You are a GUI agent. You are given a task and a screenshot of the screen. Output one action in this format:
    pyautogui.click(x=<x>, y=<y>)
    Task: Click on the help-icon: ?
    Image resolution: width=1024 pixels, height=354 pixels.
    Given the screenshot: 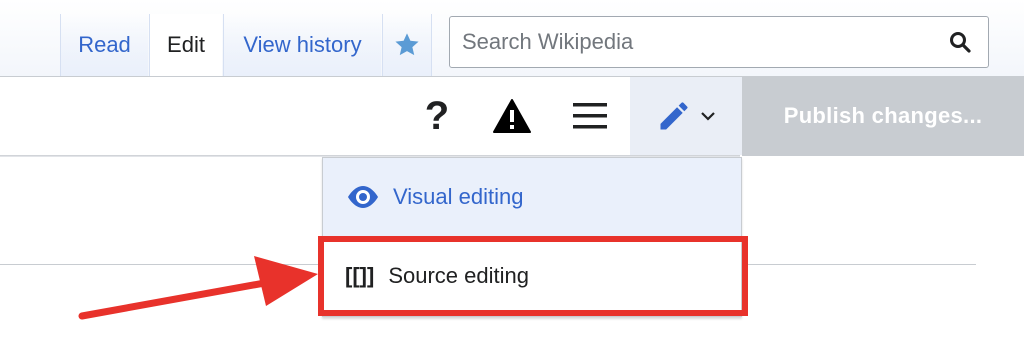 What is the action you would take?
    pyautogui.click(x=437, y=115)
    